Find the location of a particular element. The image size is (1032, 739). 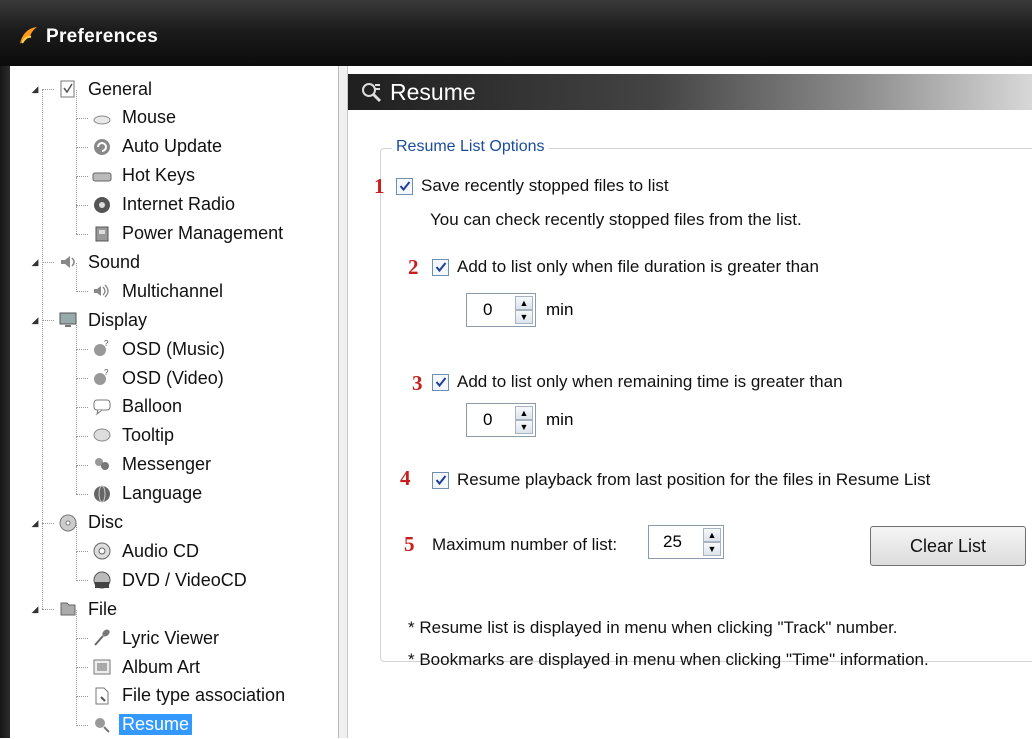

marker-1: 1 is located at coordinates (379, 186).